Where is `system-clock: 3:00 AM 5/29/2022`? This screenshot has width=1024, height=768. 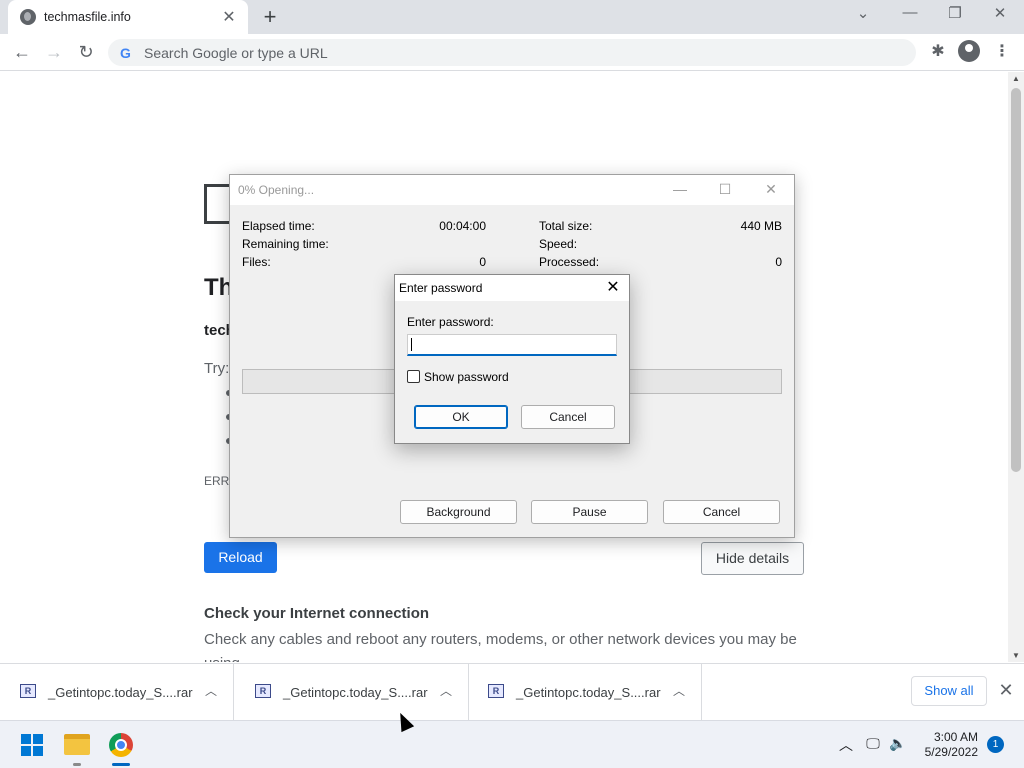 system-clock: 3:00 AM 5/29/2022 is located at coordinates (946, 745).